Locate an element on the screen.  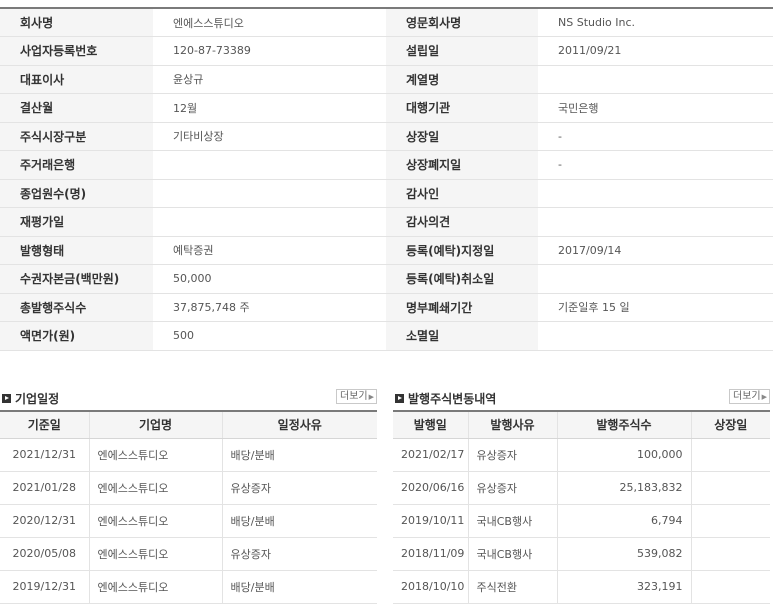
info-label: 회사명 is located at coordinates (76, 22).